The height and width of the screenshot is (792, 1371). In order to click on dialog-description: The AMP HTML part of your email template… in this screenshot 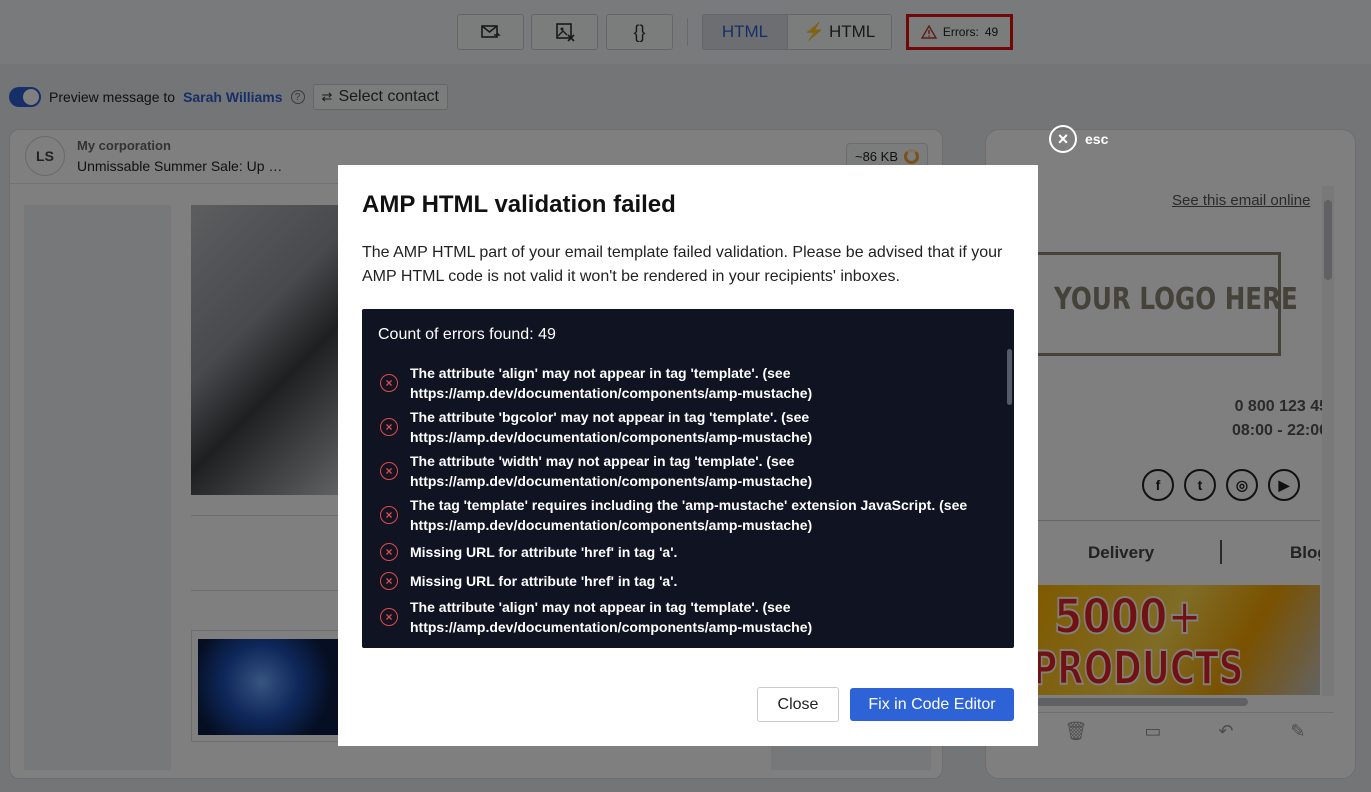, I will do `click(682, 264)`.